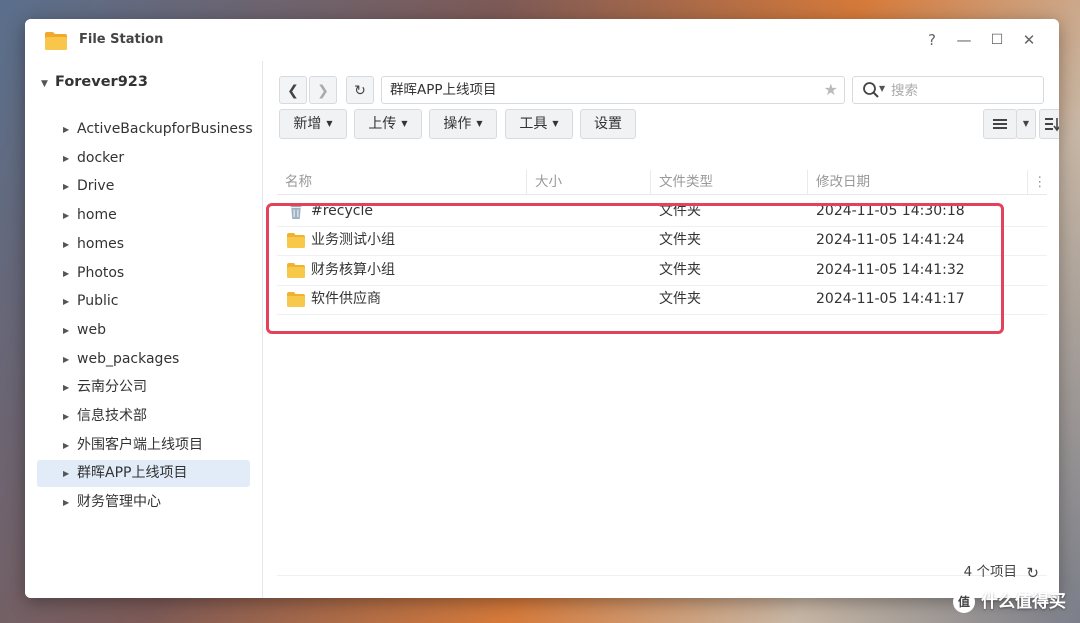 This screenshot has width=1080, height=623. What do you see at coordinates (388, 124) in the screenshot?
I see `upload-button: 上传 ▼` at bounding box center [388, 124].